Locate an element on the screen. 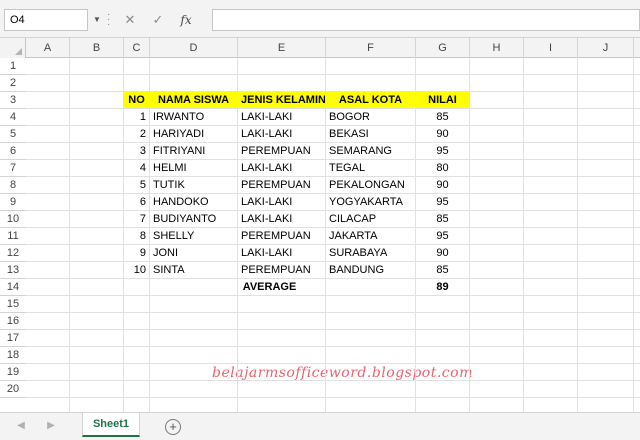 Image resolution: width=640 pixels, height=440 pixels. row-header-16: 16 is located at coordinates (13, 321).